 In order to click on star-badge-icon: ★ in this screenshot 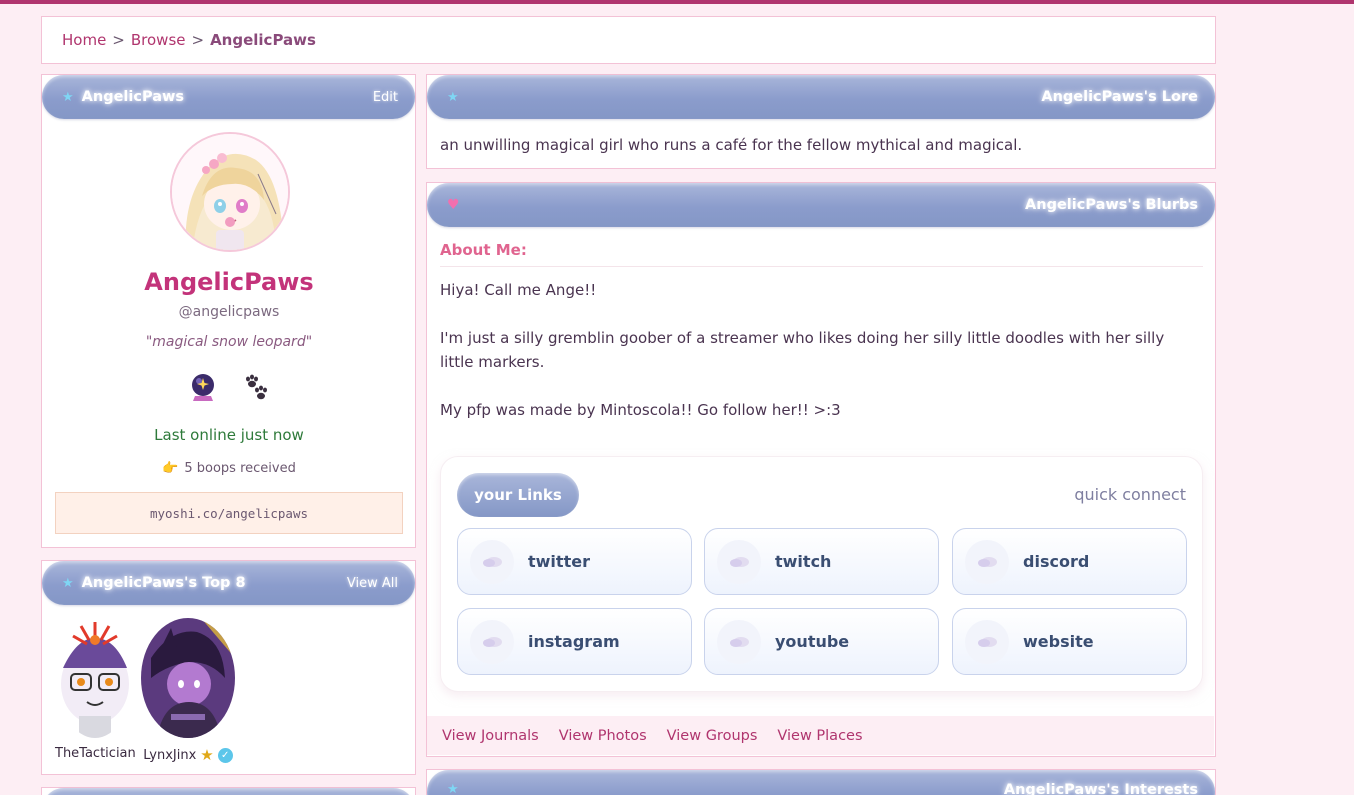, I will do `click(207, 755)`.